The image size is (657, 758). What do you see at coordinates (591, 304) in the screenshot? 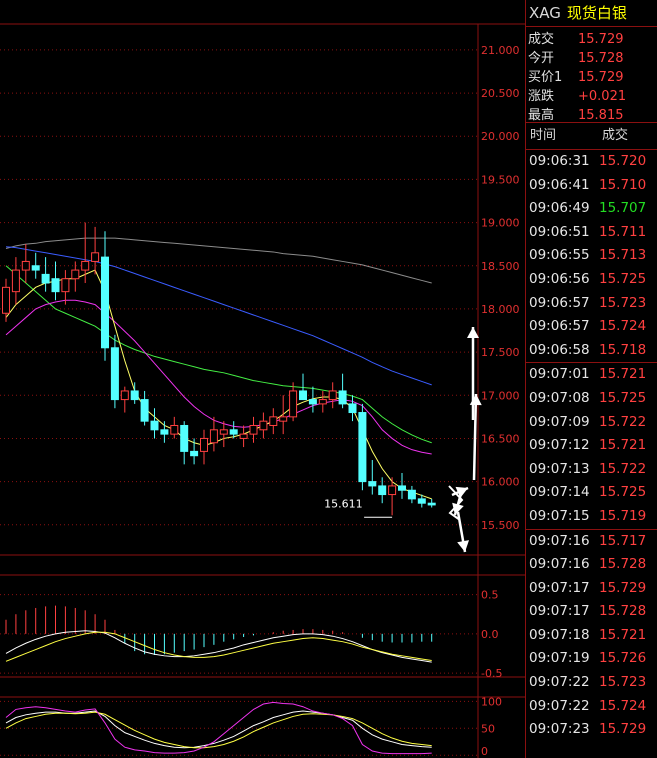
I see `trade-row: 09:06:57 15.723` at bounding box center [591, 304].